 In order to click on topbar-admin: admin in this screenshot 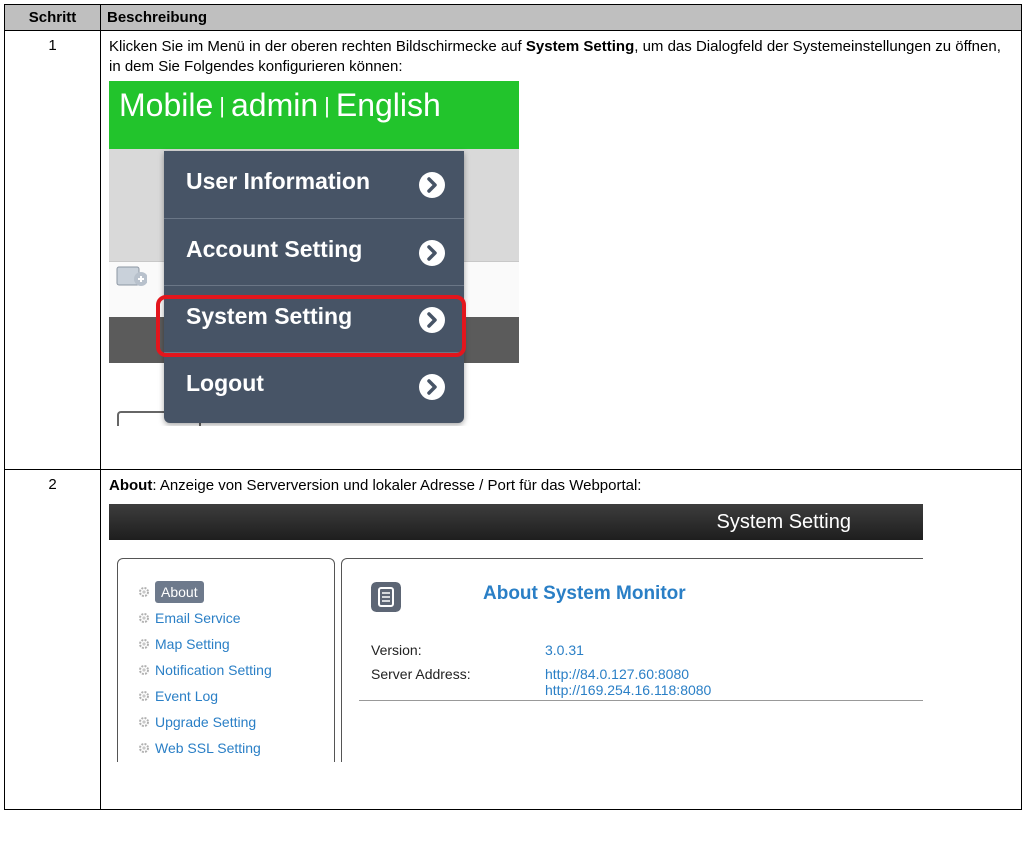, I will do `click(274, 105)`.